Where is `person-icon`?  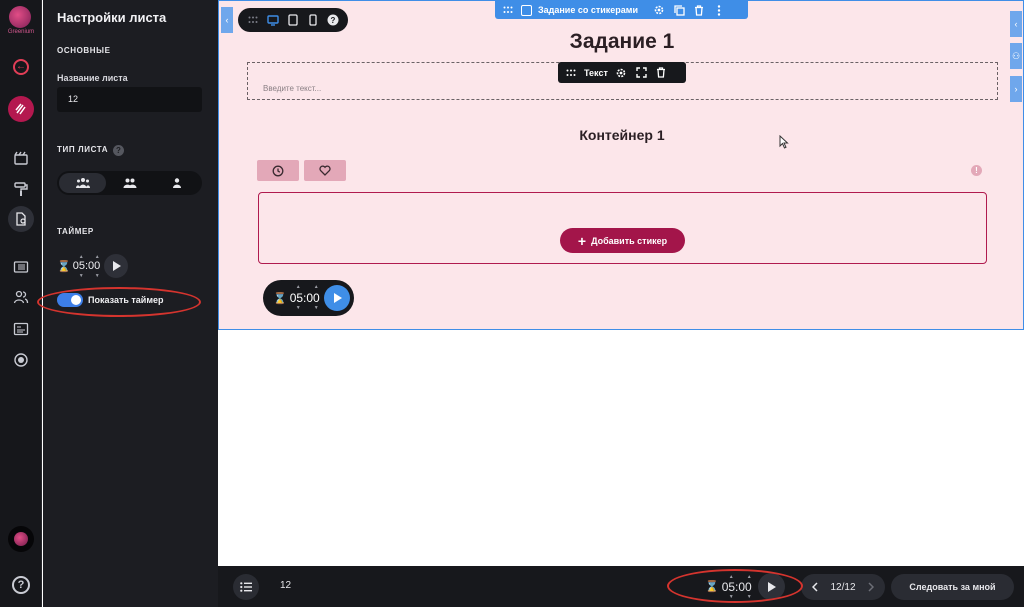
person-icon is located at coordinates (176, 183).